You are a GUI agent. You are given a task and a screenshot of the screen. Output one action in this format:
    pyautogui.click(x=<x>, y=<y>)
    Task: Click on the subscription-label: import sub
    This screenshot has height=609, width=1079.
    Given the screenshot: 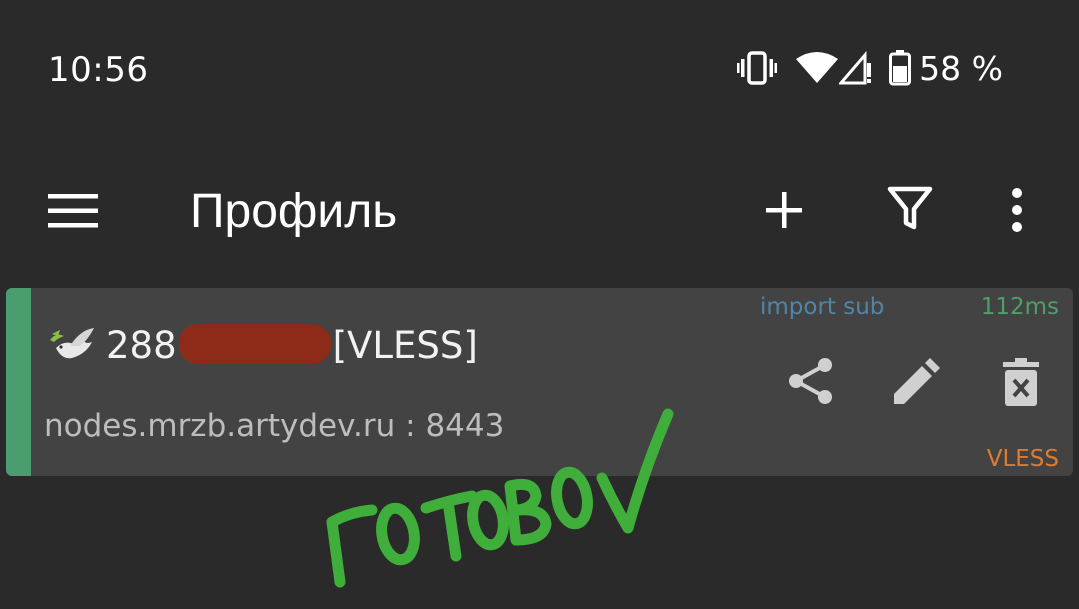 What is the action you would take?
    pyautogui.click(x=822, y=307)
    